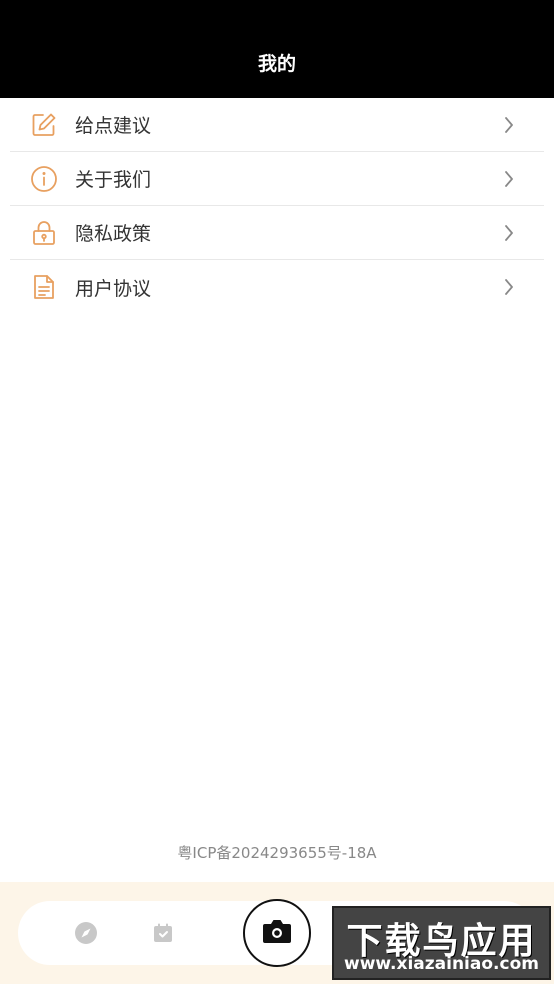 Image resolution: width=554 pixels, height=984 pixels. What do you see at coordinates (113, 126) in the screenshot?
I see `menu-item-label: 给点建议` at bounding box center [113, 126].